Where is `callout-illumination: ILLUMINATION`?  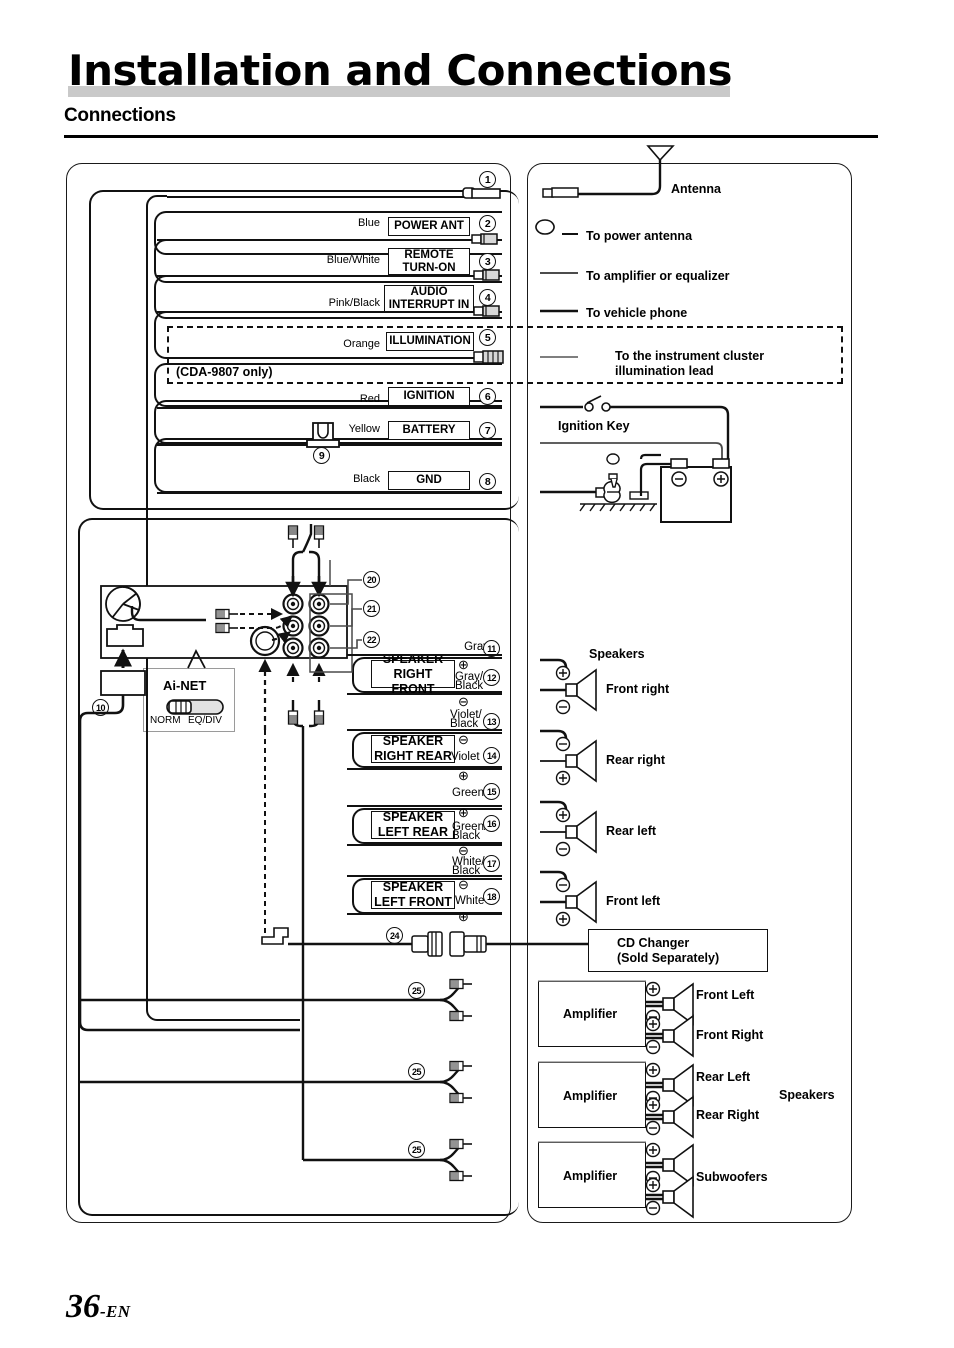
callout-illumination: ILLUMINATION is located at coordinates (430, 341).